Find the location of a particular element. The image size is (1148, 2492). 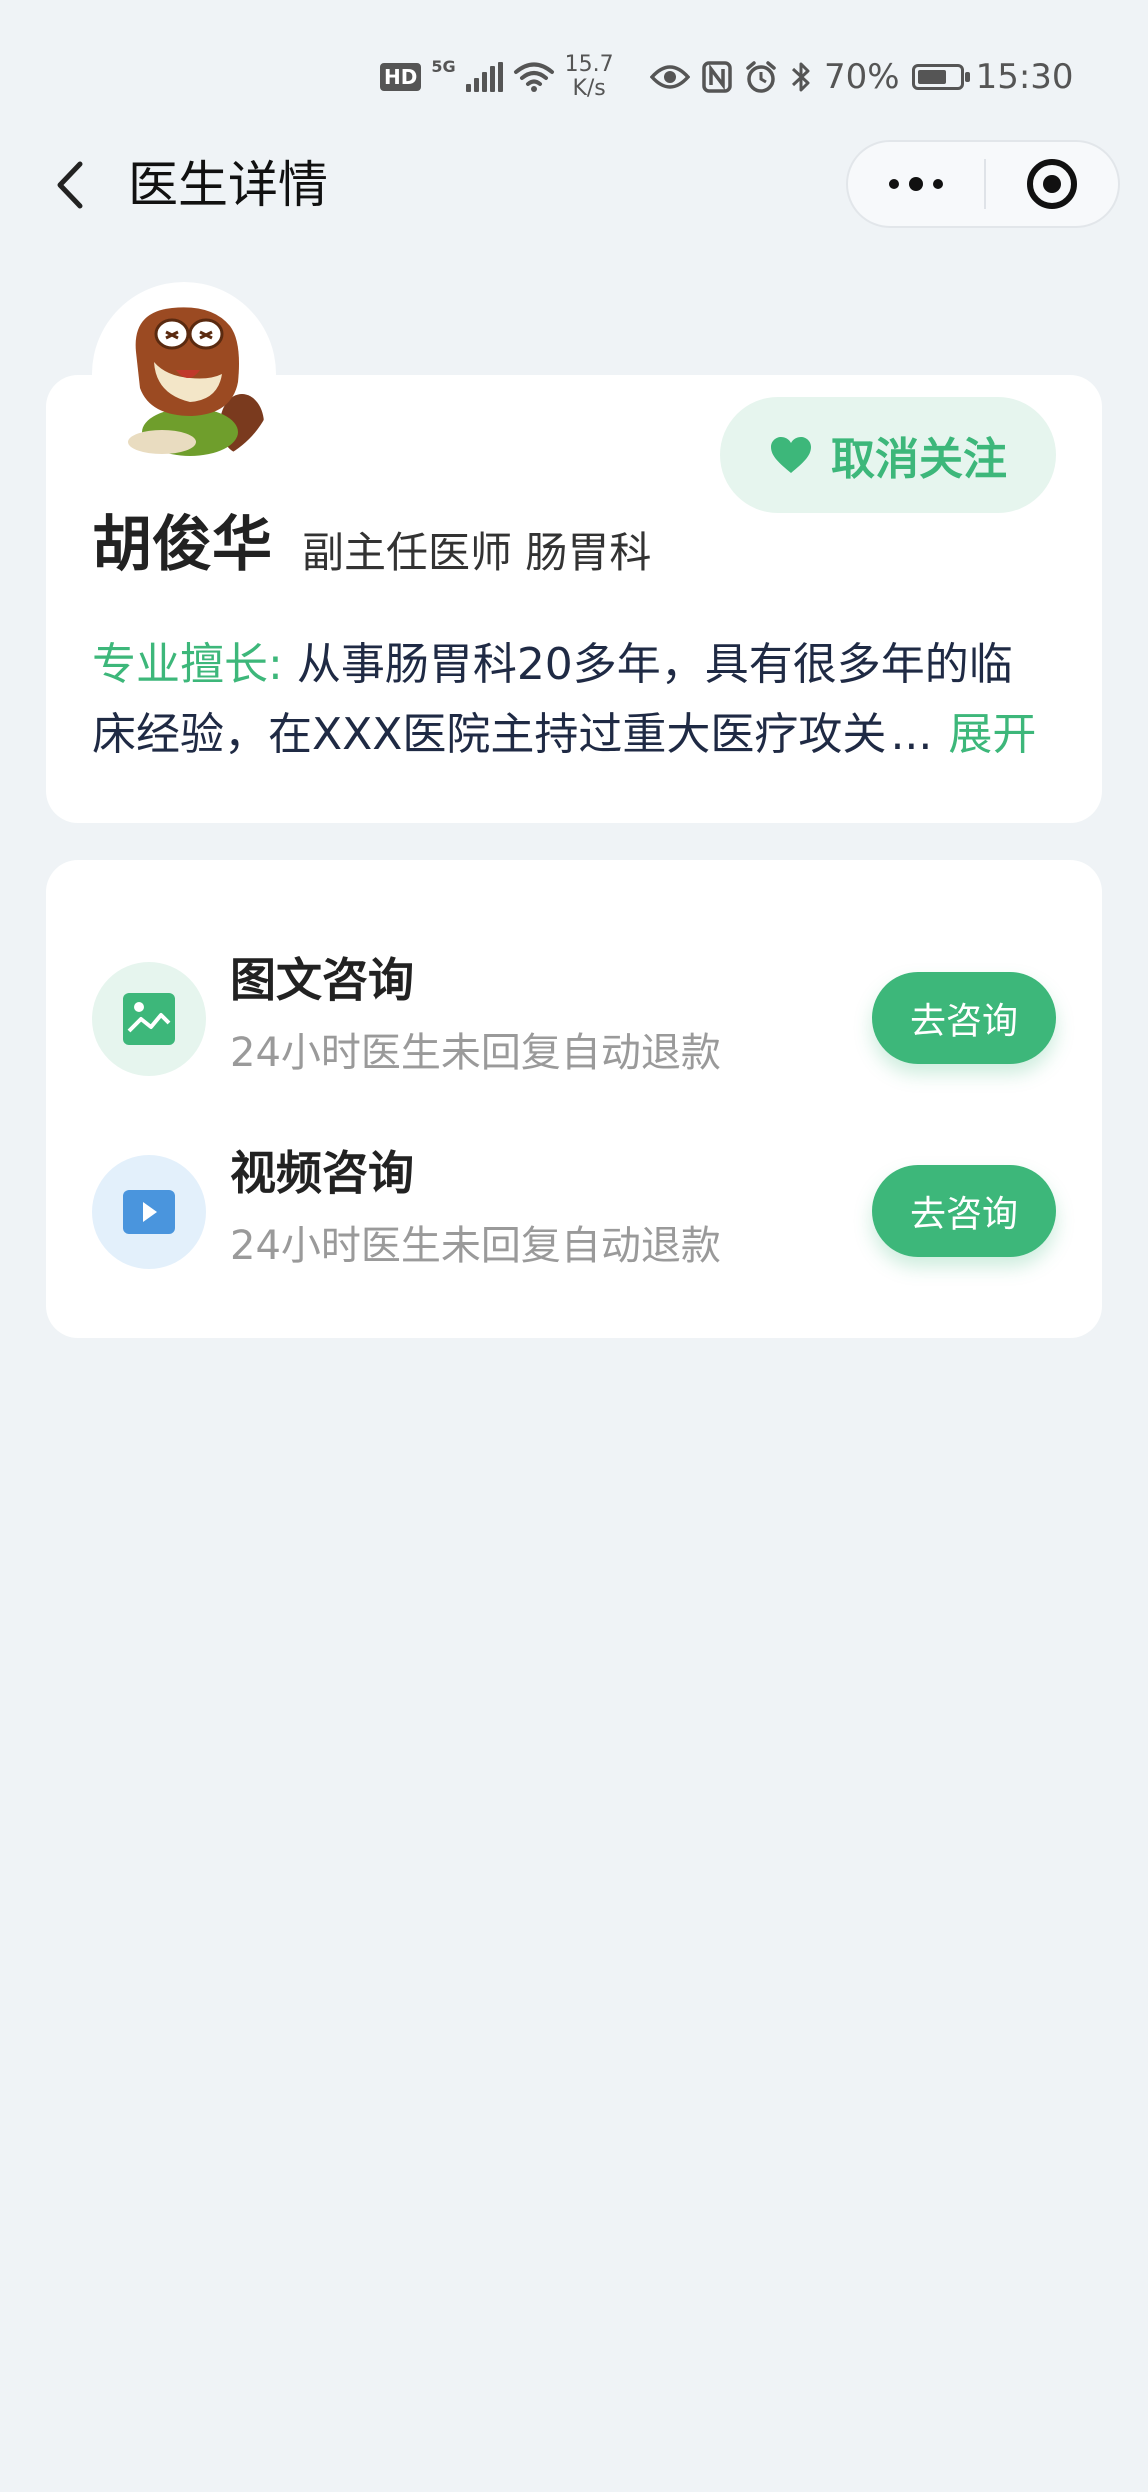

status-left: HD 5G 15.7 K/s is located at coordinates (497, 77).